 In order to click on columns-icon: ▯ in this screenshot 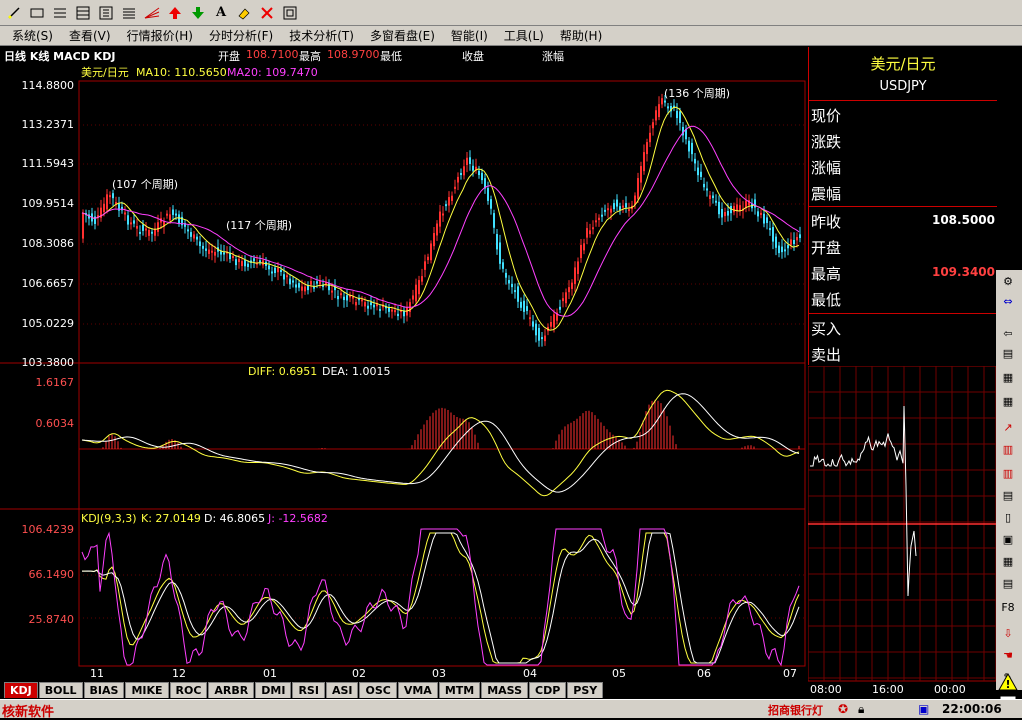, I will do `click(1008, 518)`.